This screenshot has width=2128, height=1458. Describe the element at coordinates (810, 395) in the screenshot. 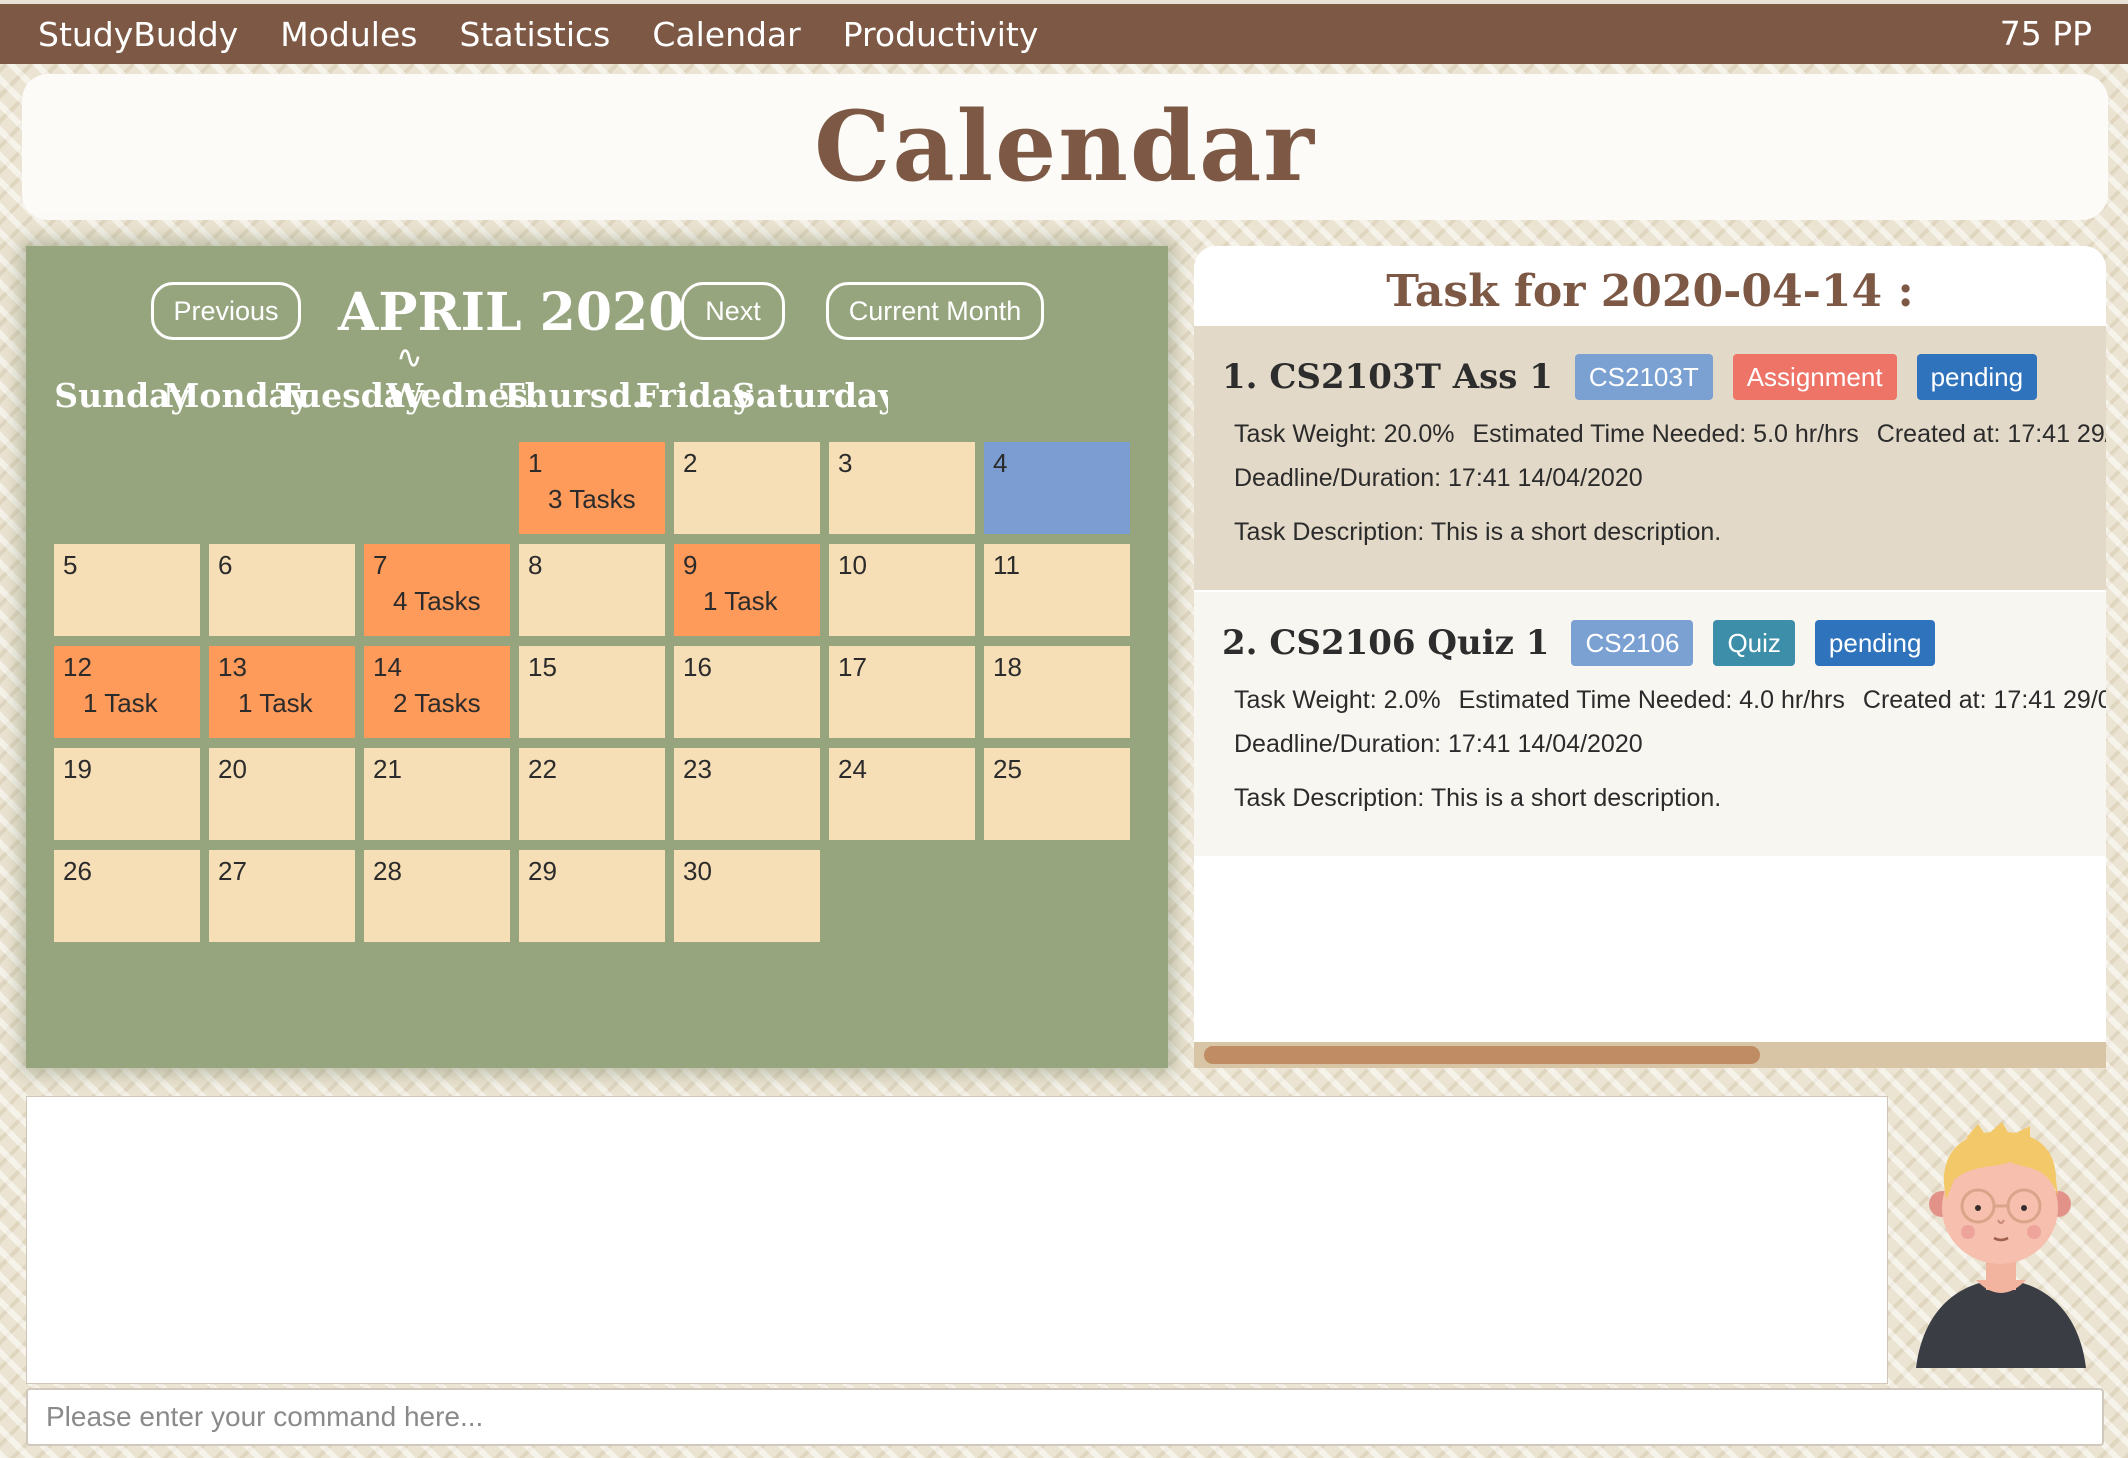

I see `weekday-header: Saturday` at that location.